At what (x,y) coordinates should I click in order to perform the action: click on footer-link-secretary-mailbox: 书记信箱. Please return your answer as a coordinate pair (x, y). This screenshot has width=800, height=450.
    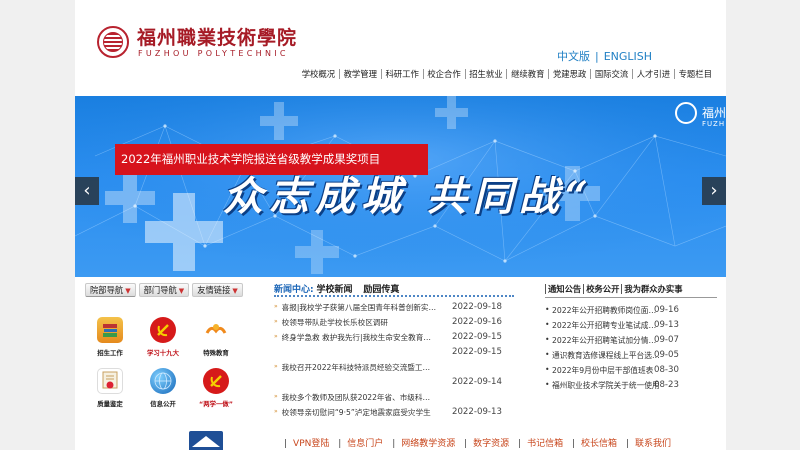
    Looking at the image, I should click on (545, 444).